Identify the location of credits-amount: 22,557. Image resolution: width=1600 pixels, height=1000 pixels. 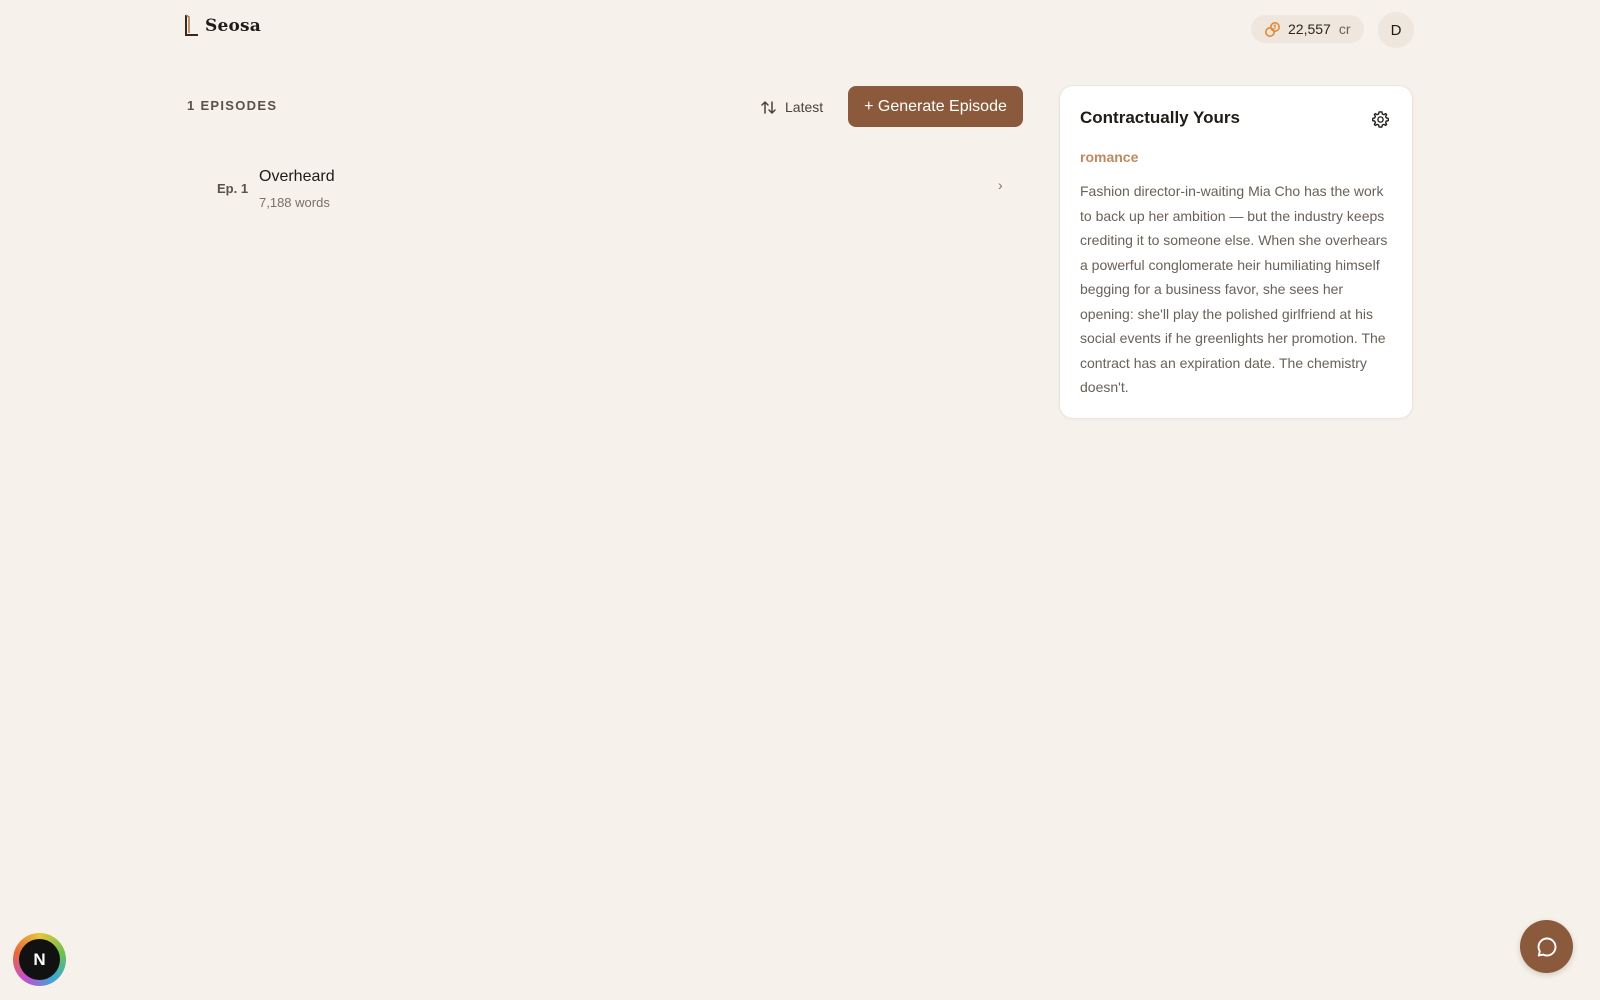
(1309, 29).